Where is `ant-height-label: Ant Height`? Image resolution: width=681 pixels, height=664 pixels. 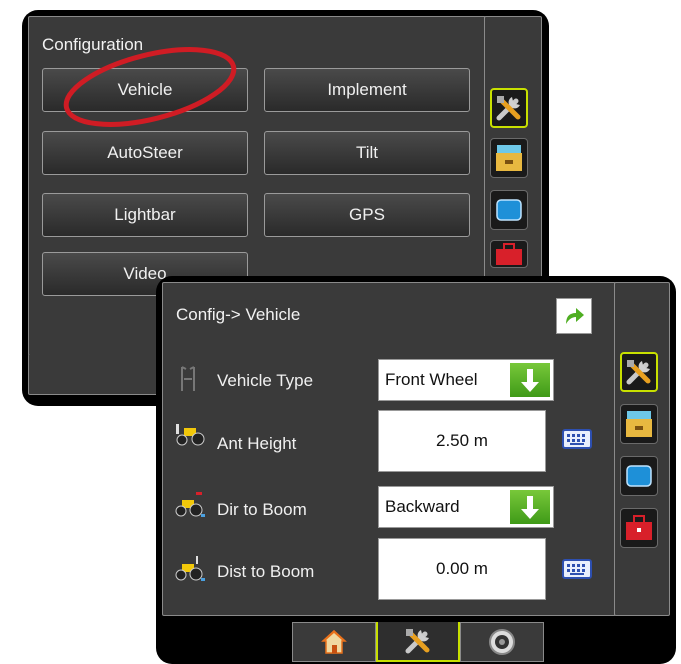 ant-height-label: Ant Height is located at coordinates (257, 443).